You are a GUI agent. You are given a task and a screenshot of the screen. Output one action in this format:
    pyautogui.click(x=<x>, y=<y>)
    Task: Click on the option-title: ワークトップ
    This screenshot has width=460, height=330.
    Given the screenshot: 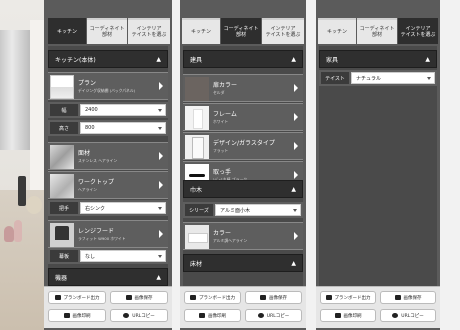 What is the action you would take?
    pyautogui.click(x=96, y=182)
    